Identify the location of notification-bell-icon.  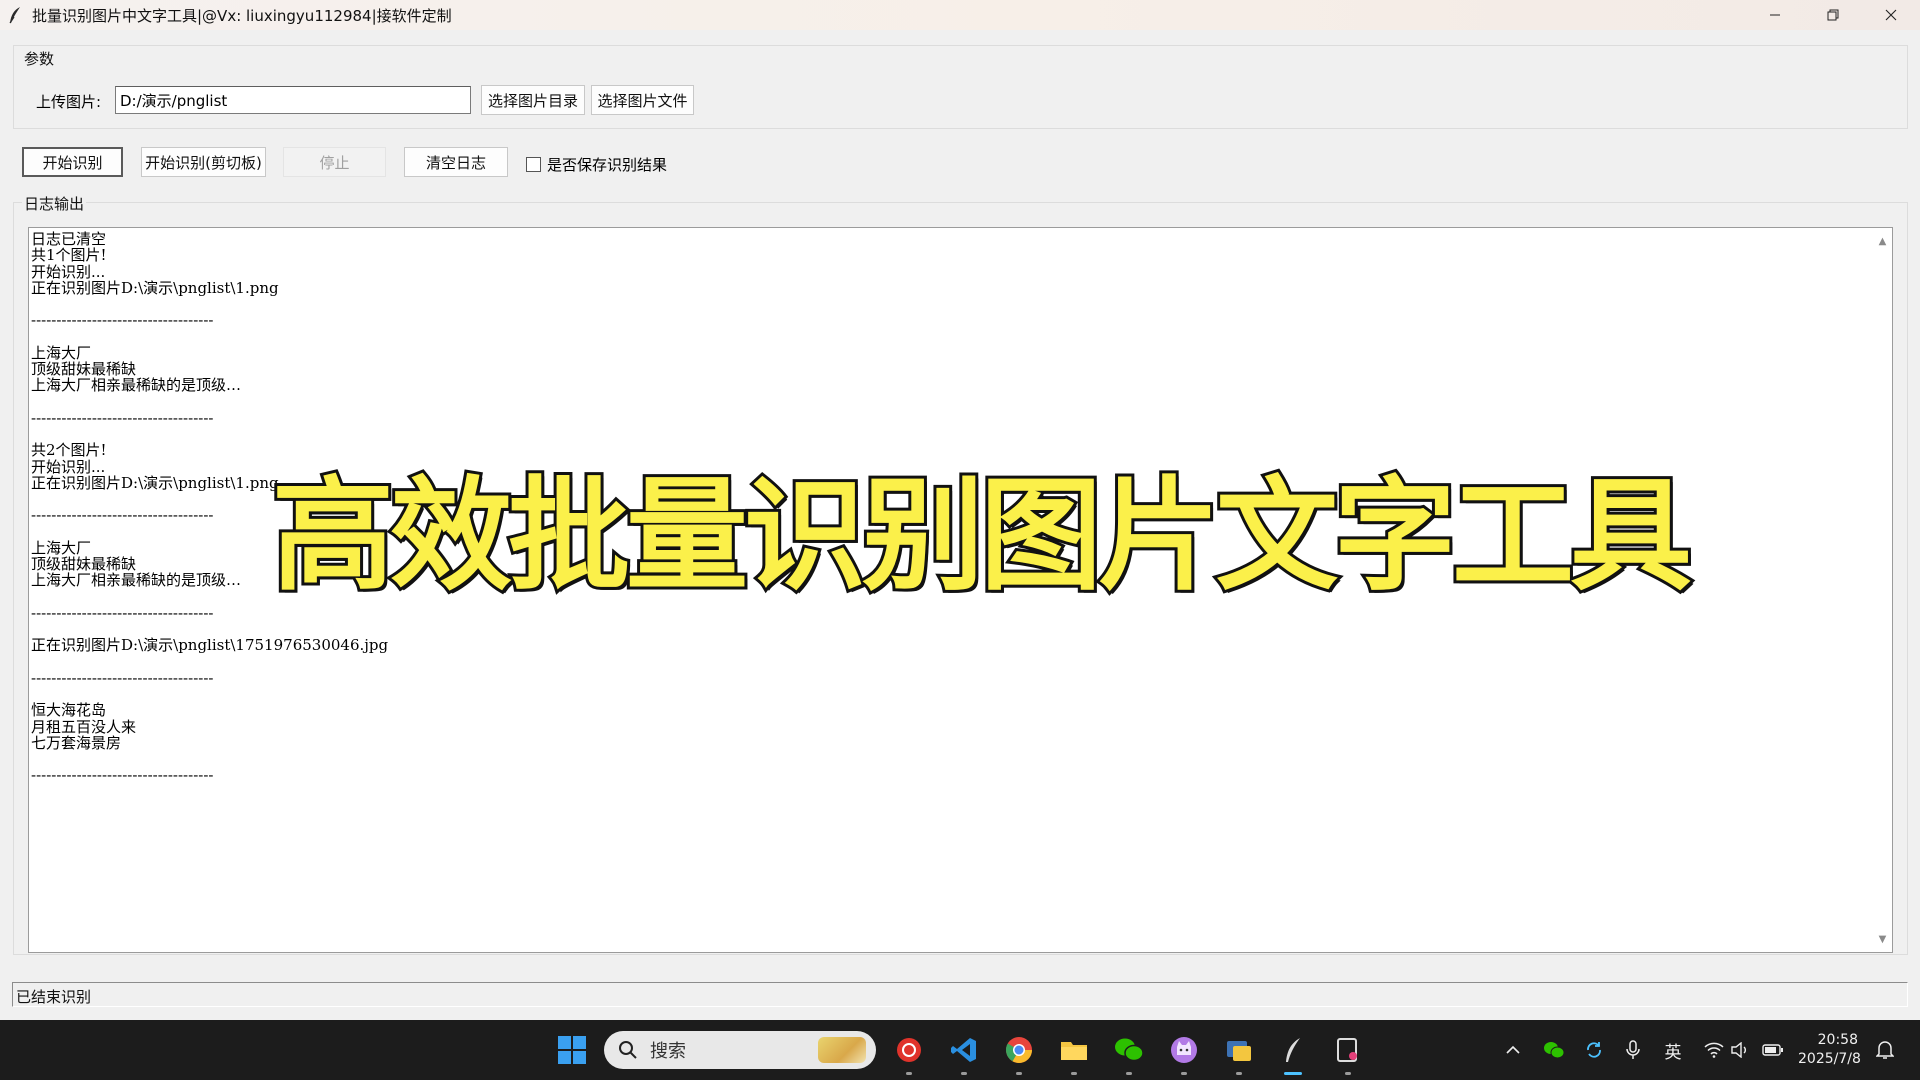
(1885, 1050).